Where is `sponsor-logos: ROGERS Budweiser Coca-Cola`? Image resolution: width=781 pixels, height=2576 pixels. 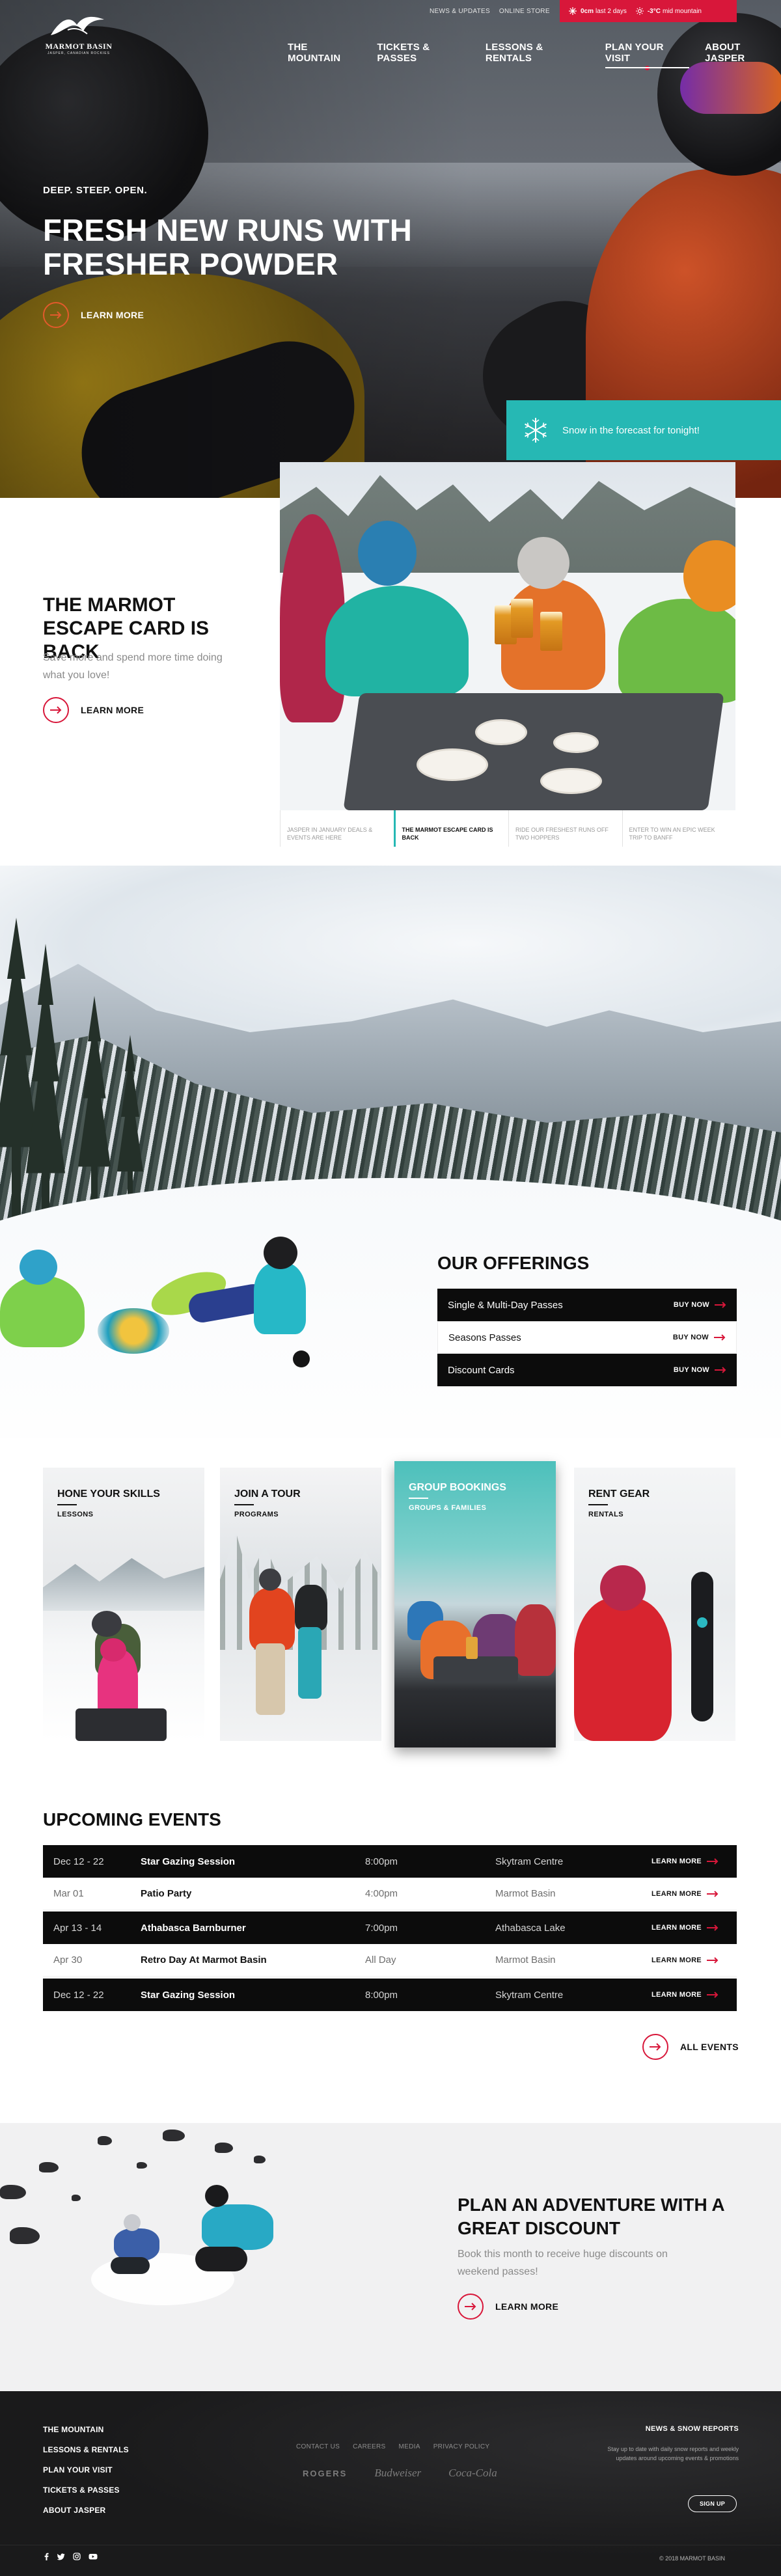
sponsor-logos: ROGERS Budweiser Coca-Cola is located at coordinates (414, 2474).